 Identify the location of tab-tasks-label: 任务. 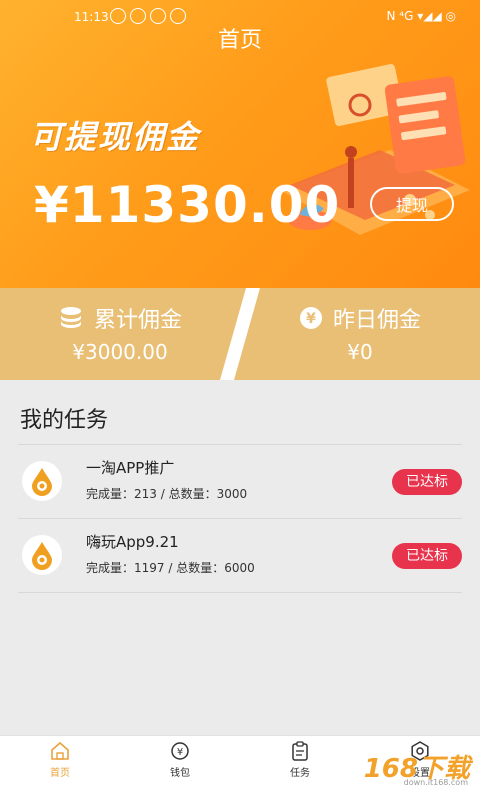
(300, 773).